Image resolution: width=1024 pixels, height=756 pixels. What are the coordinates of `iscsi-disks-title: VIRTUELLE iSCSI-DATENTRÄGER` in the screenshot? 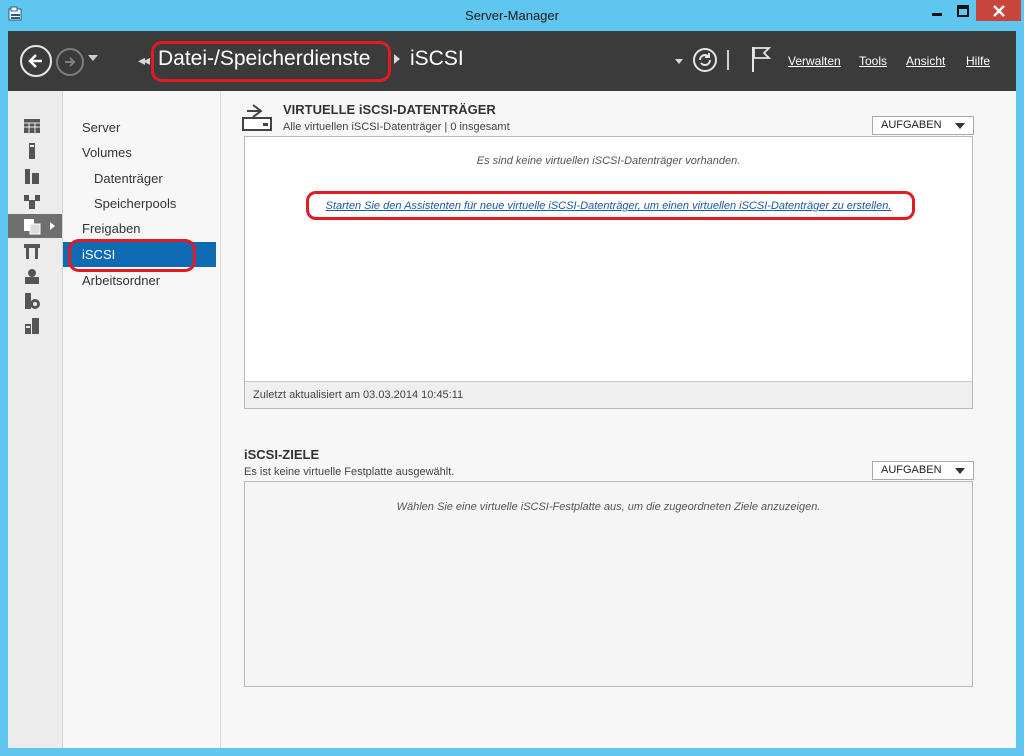 It's located at (389, 109).